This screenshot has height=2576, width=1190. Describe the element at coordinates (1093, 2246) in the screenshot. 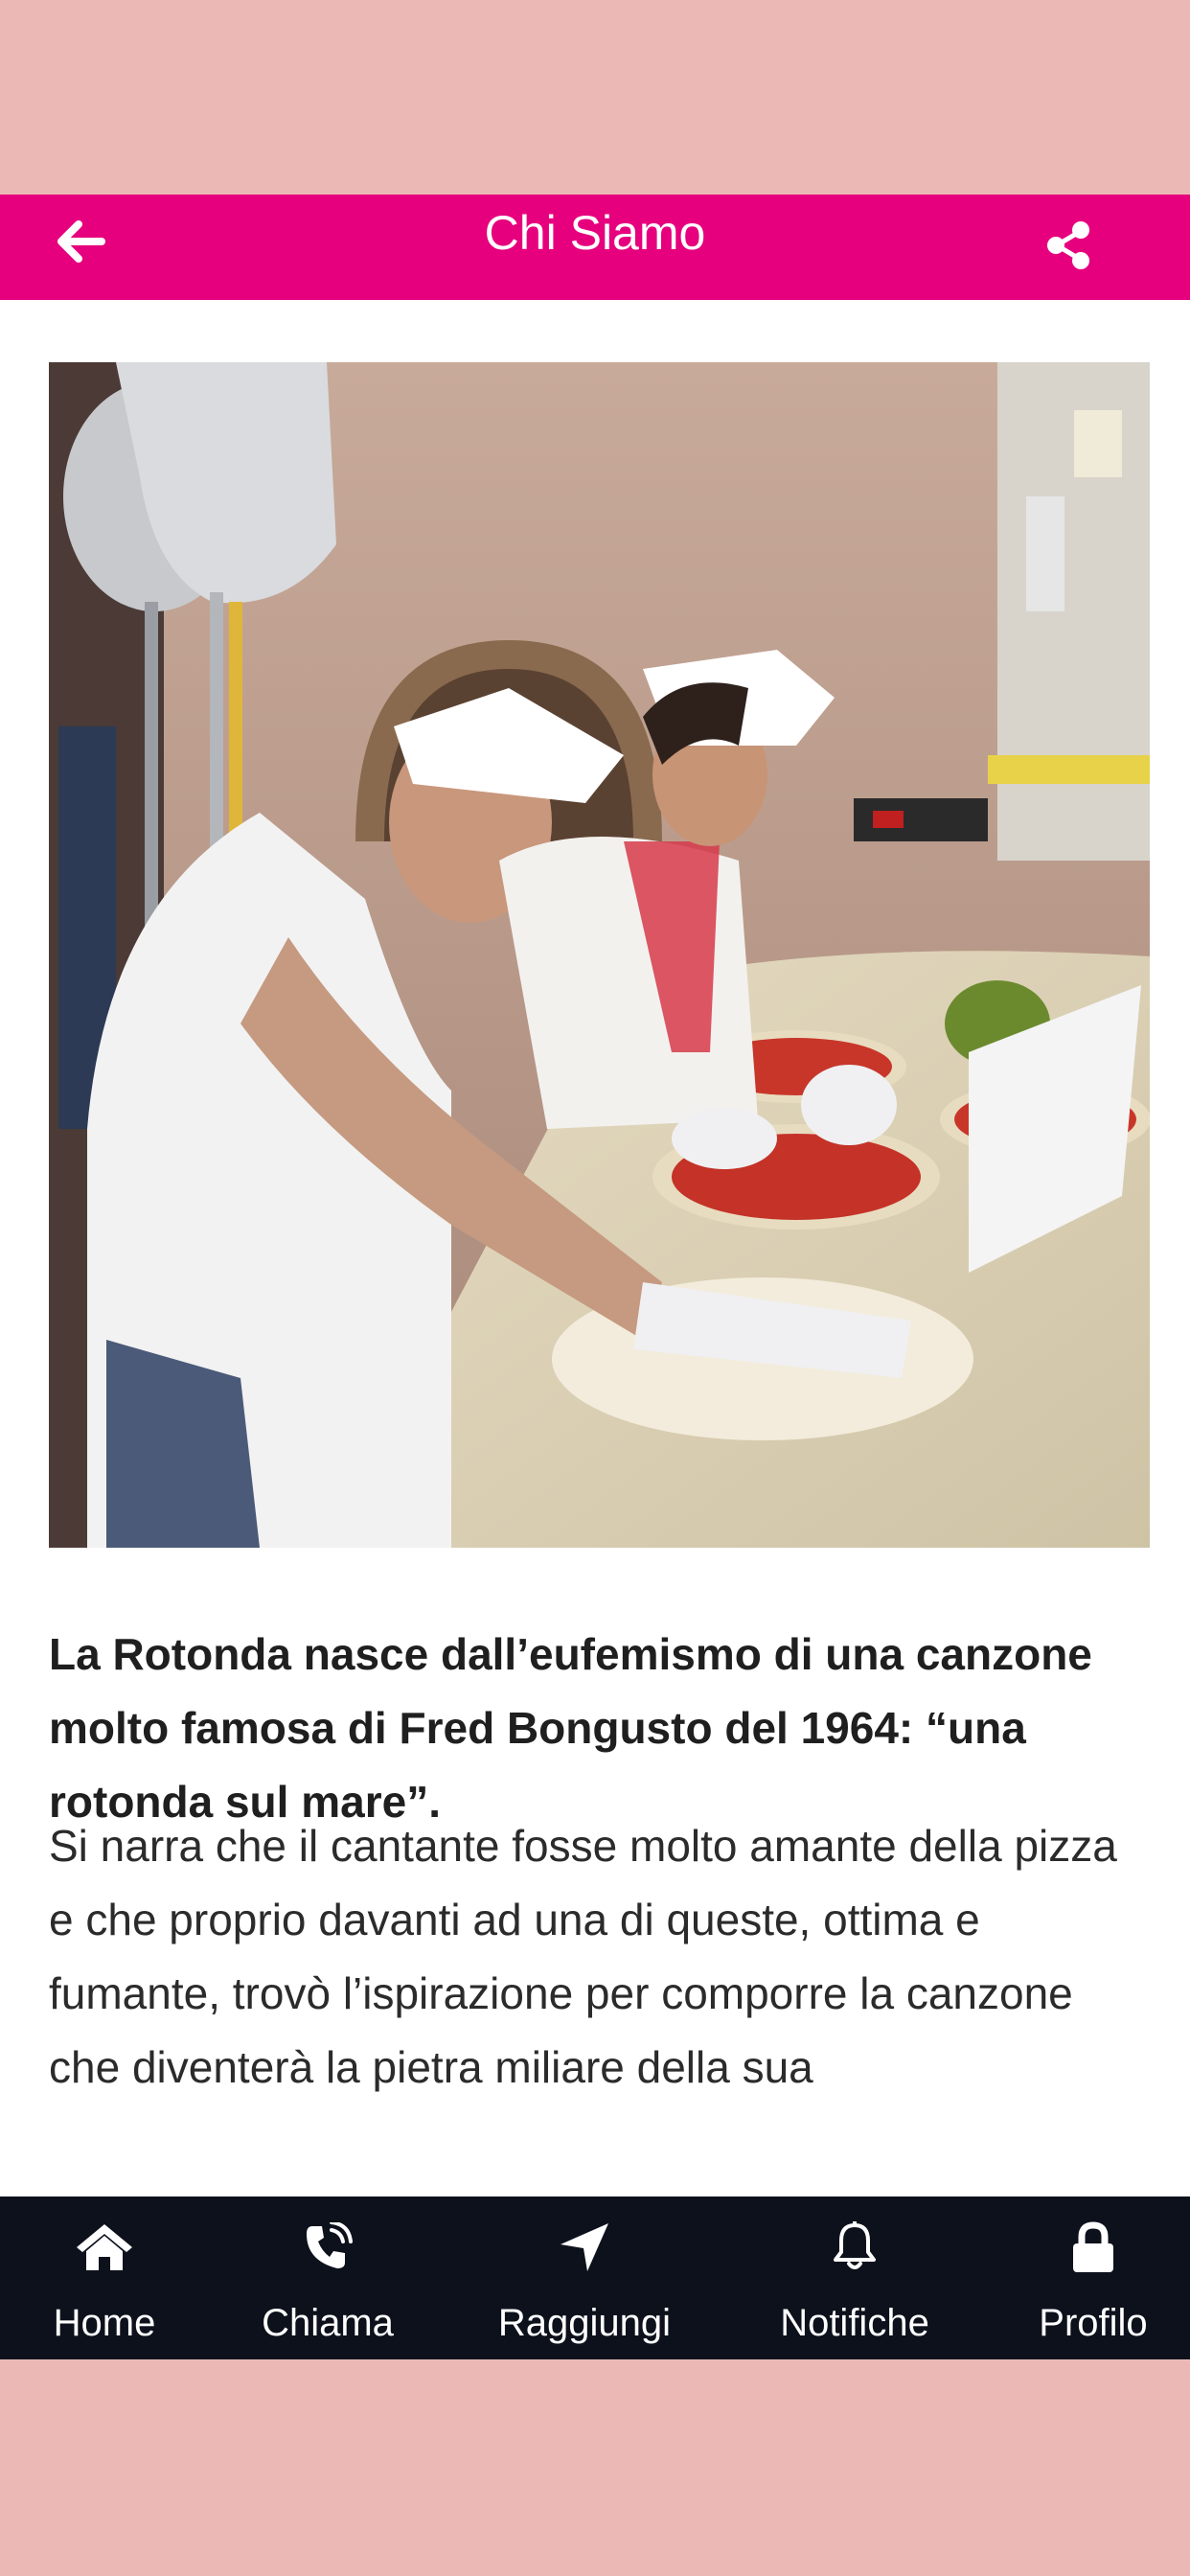

I see `lock-icon` at that location.